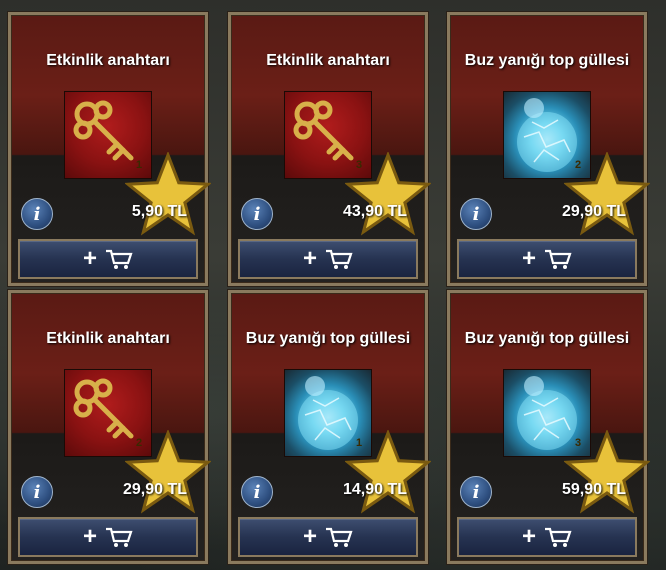  I want to click on item-price: 5,90 TL, so click(159, 211).